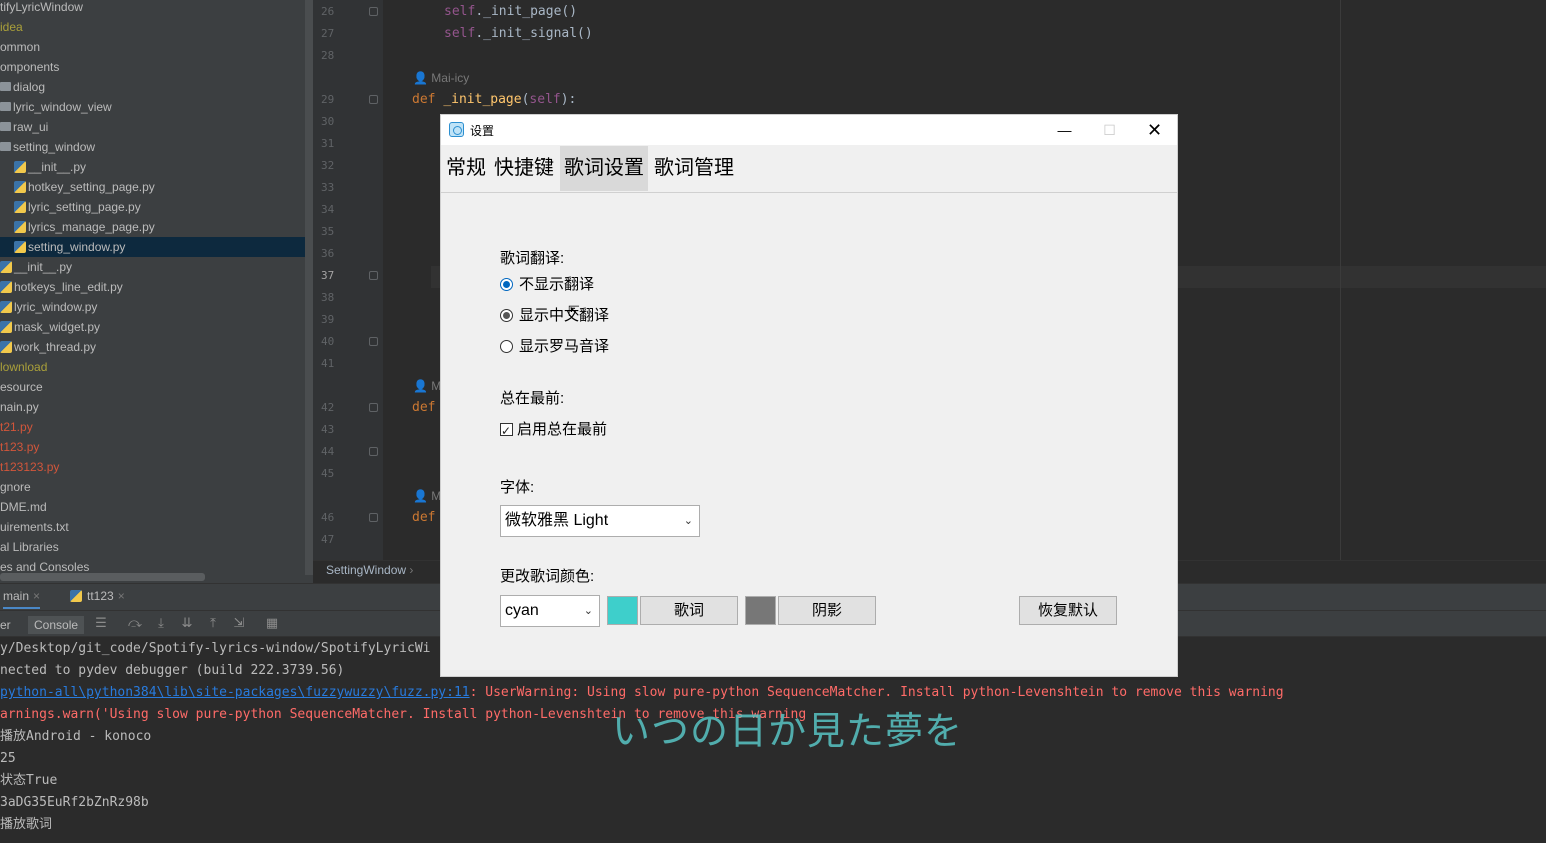 This screenshot has height=843, width=1546. Describe the element at coordinates (369, 570) in the screenshot. I see `breadcrumb: SettingWindow ›` at that location.